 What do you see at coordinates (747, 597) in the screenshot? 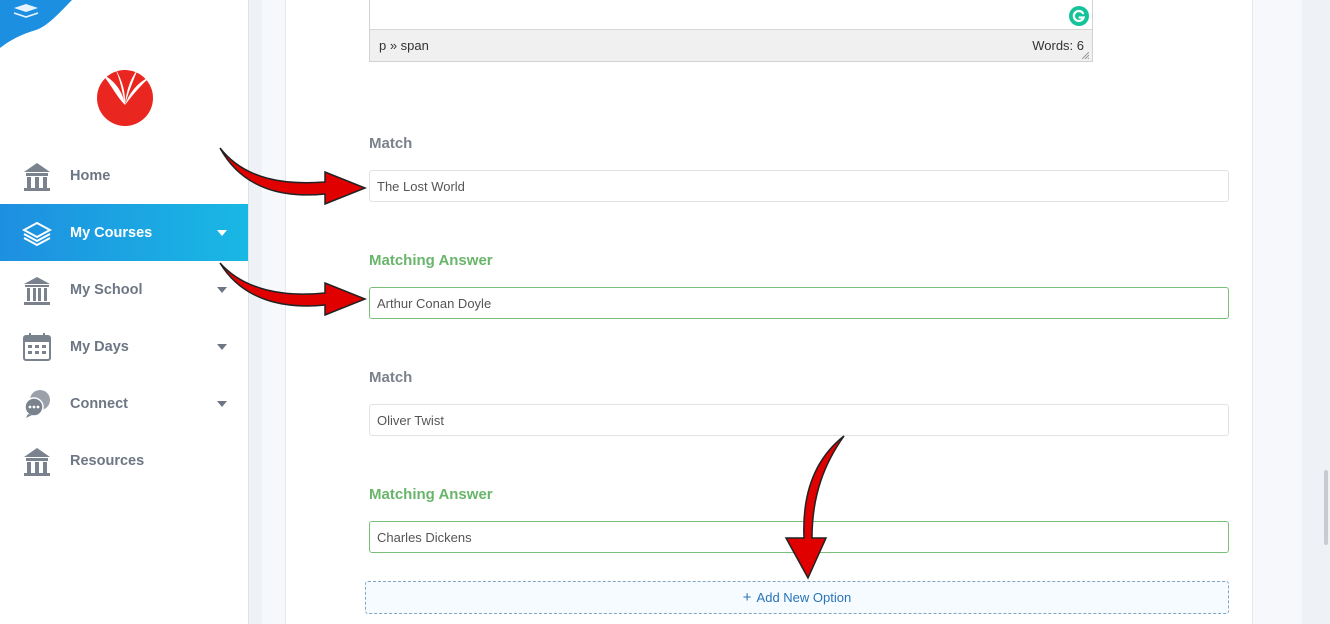
I see `plus-icon: +` at bounding box center [747, 597].